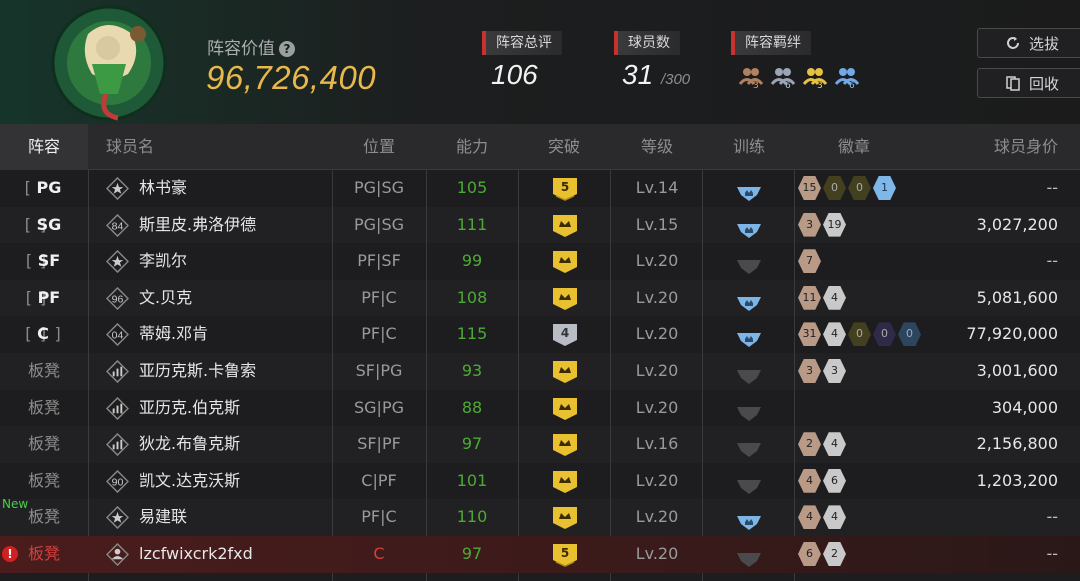 The height and width of the screenshot is (581, 1080). Describe the element at coordinates (189, 408) in the screenshot. I see `player-name: 亚历克.伯克斯` at that location.